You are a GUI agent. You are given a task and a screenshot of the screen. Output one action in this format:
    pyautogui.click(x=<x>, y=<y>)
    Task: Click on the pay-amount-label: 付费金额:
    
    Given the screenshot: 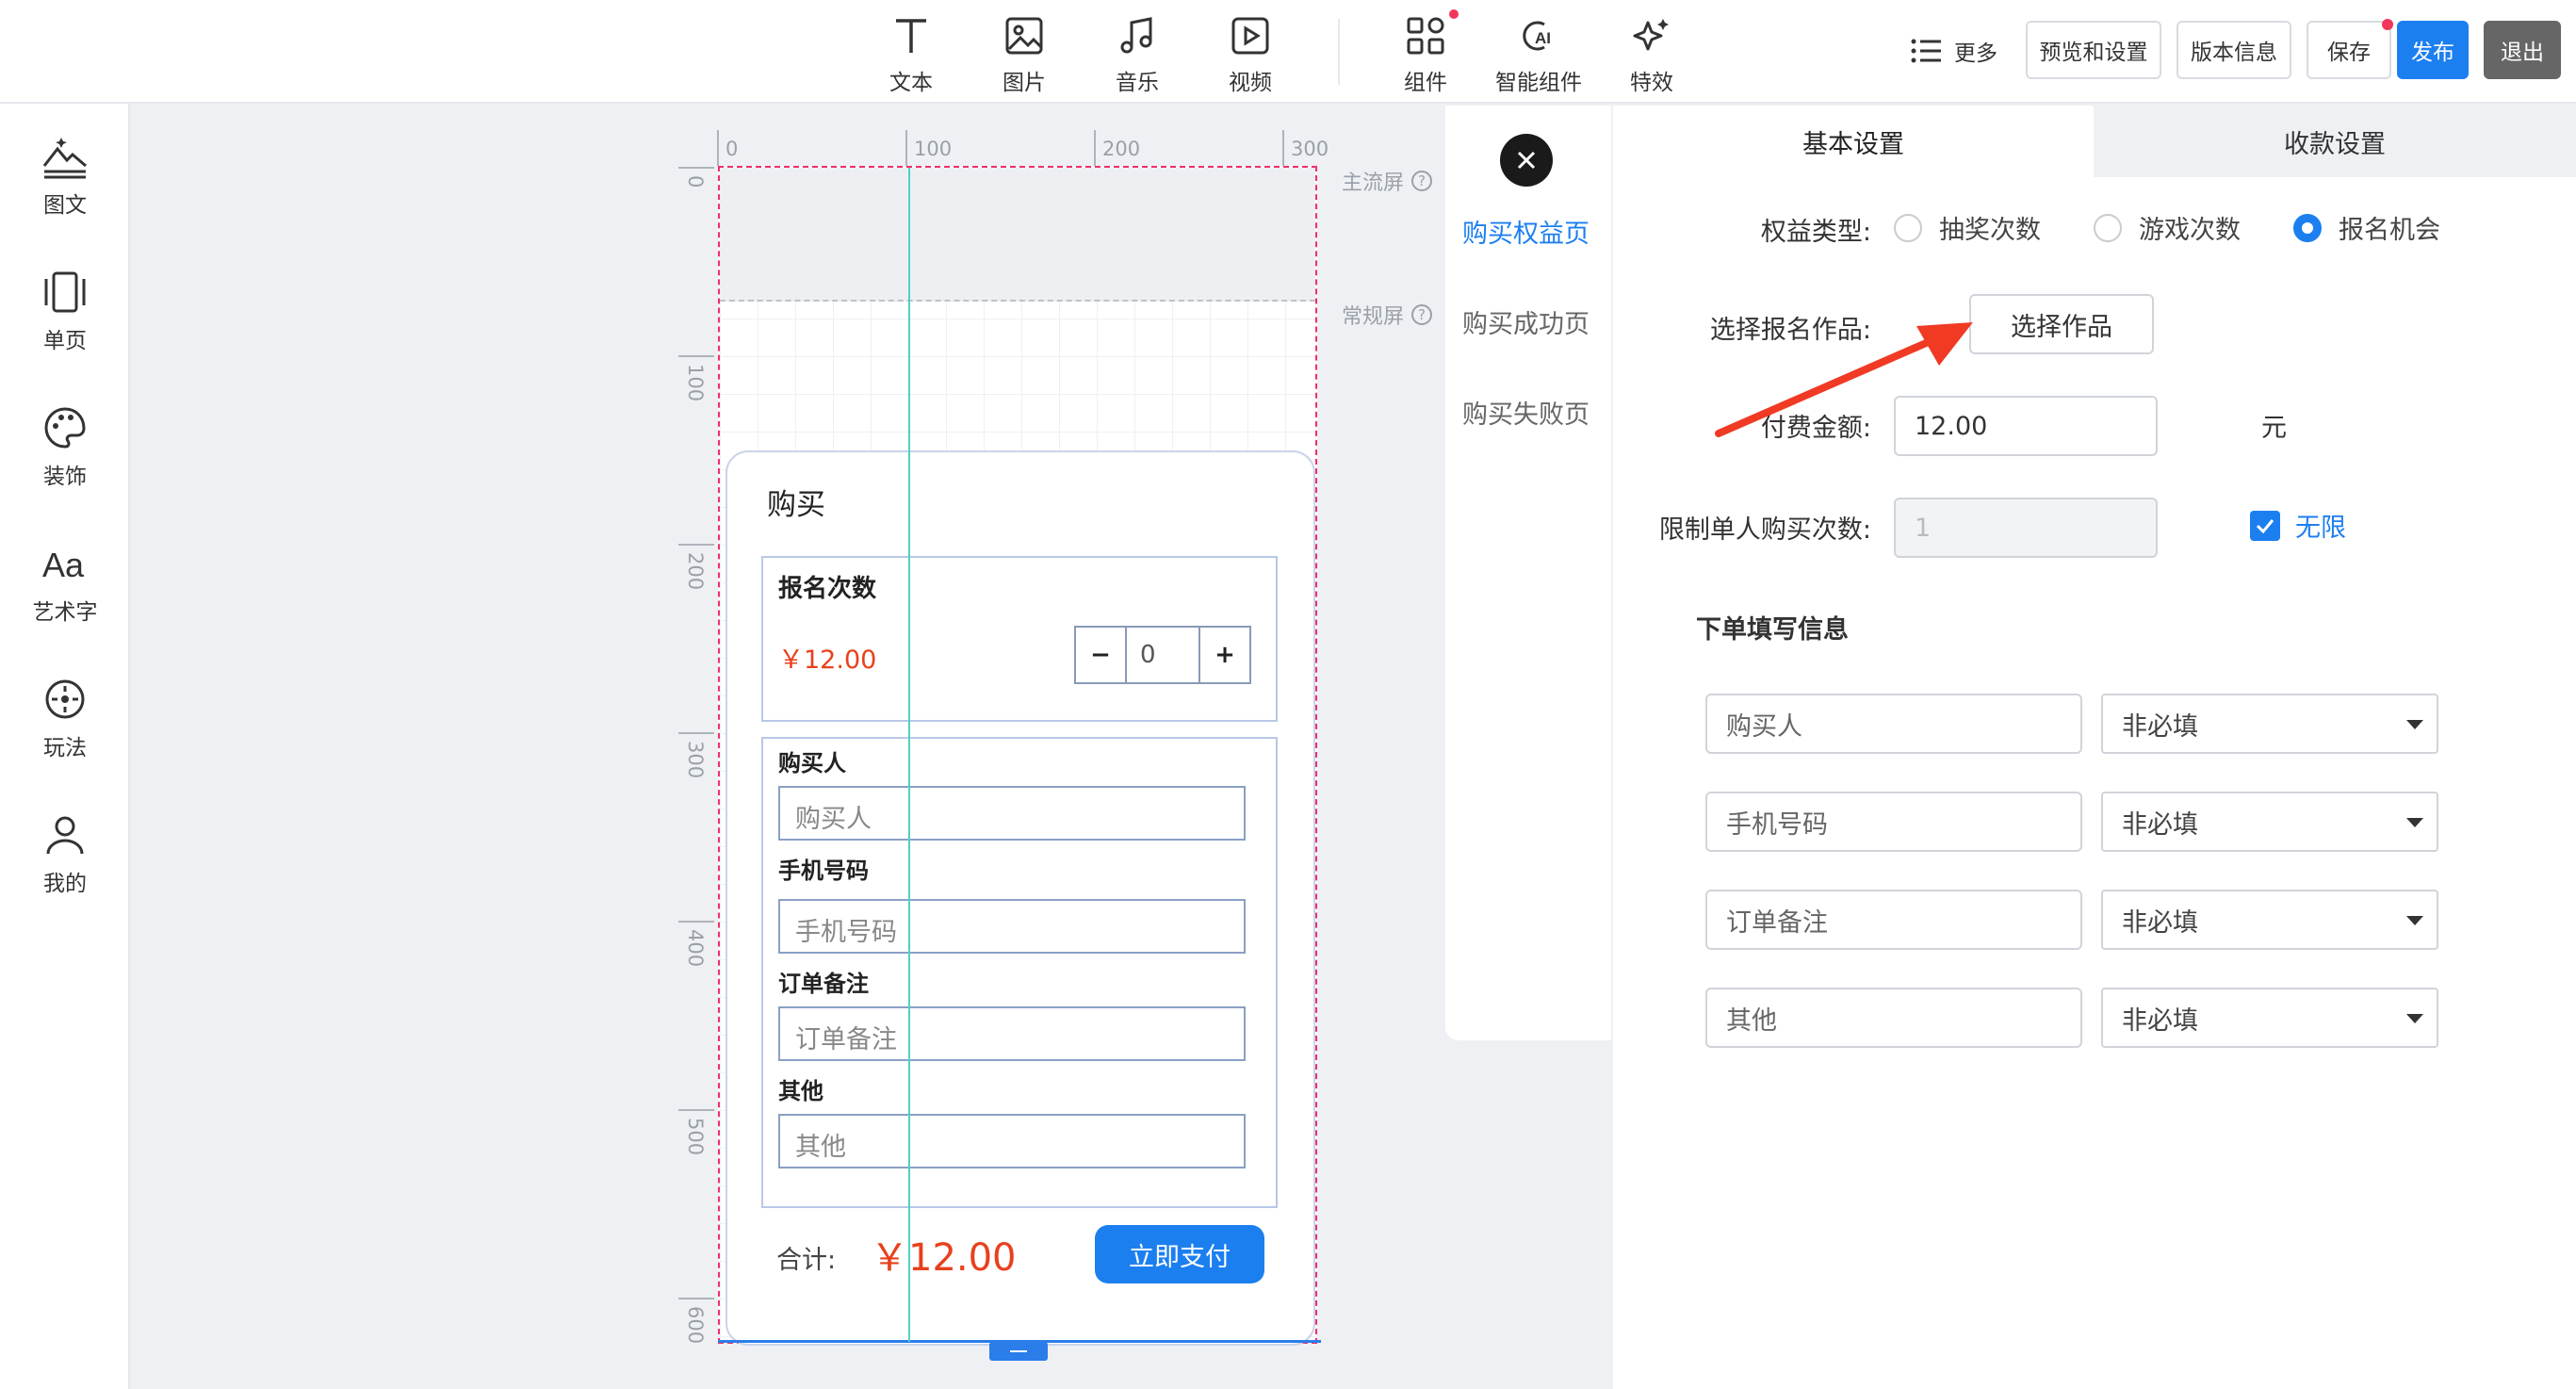 What is the action you would take?
    pyautogui.click(x=1815, y=429)
    